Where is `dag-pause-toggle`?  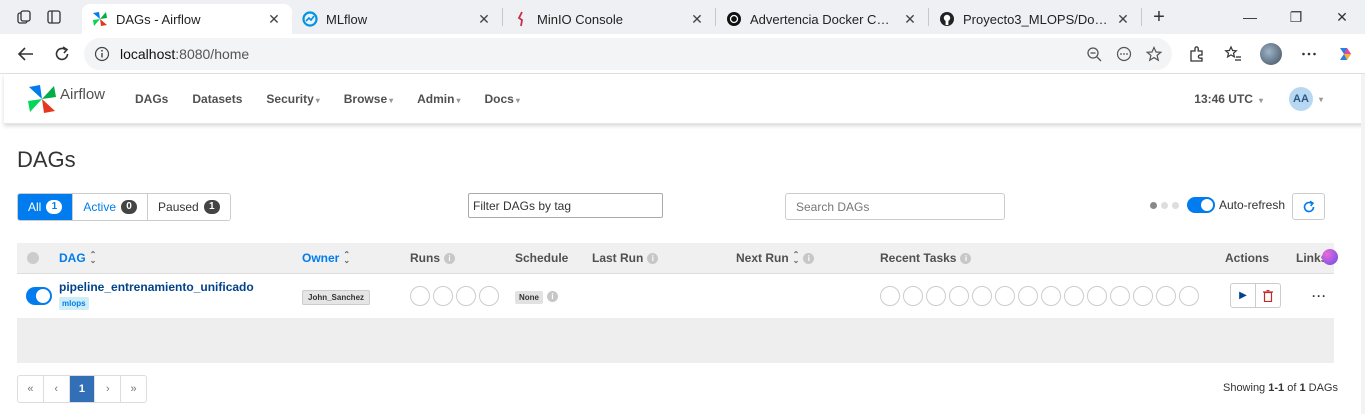
dag-pause-toggle is located at coordinates (39, 295).